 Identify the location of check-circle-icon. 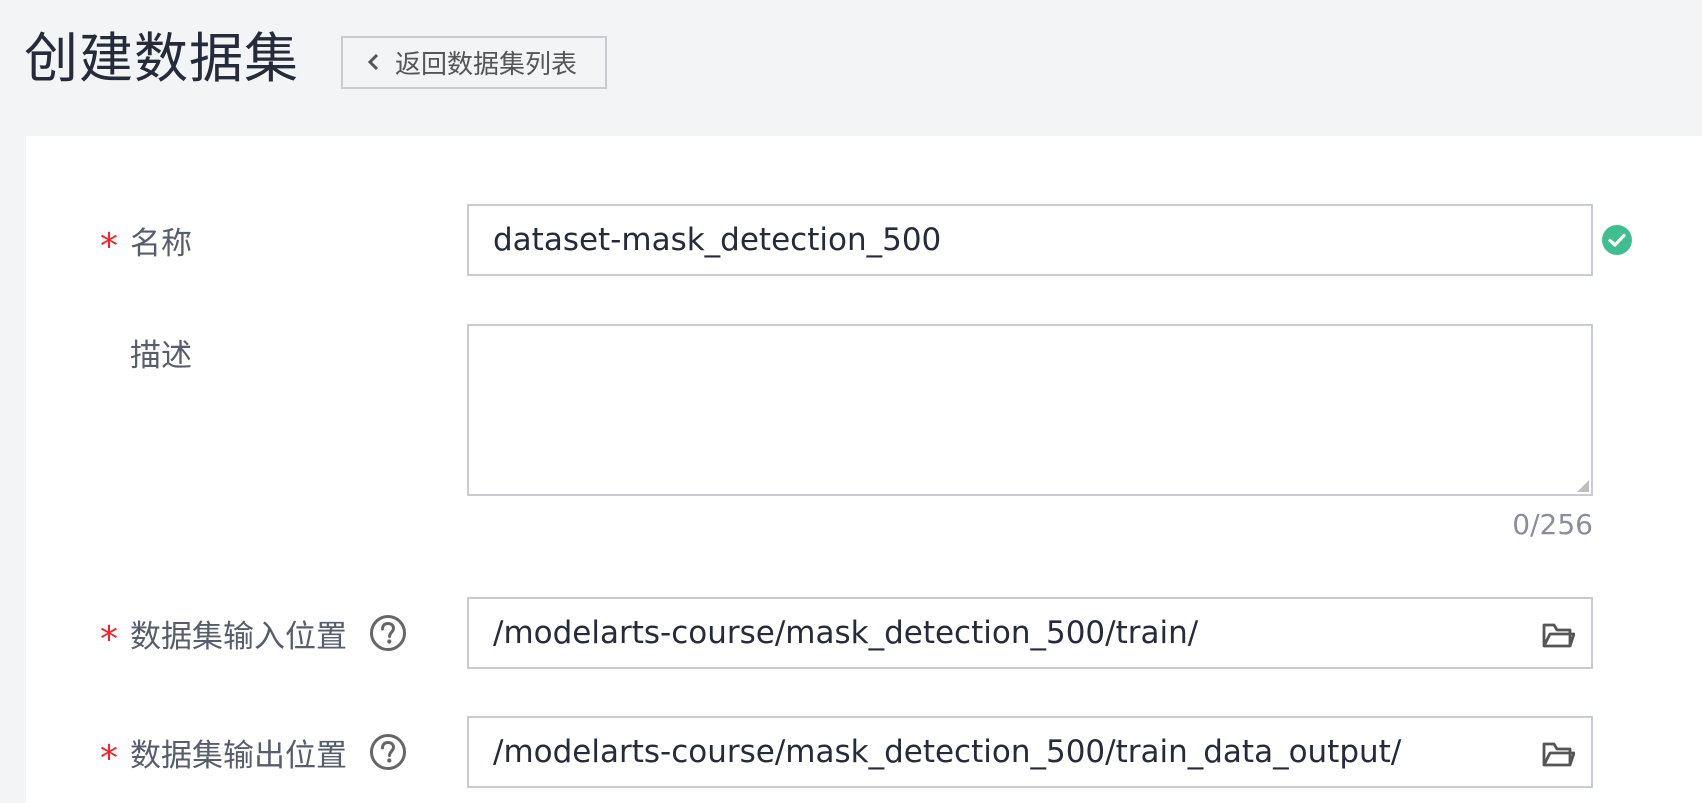
(1617, 240).